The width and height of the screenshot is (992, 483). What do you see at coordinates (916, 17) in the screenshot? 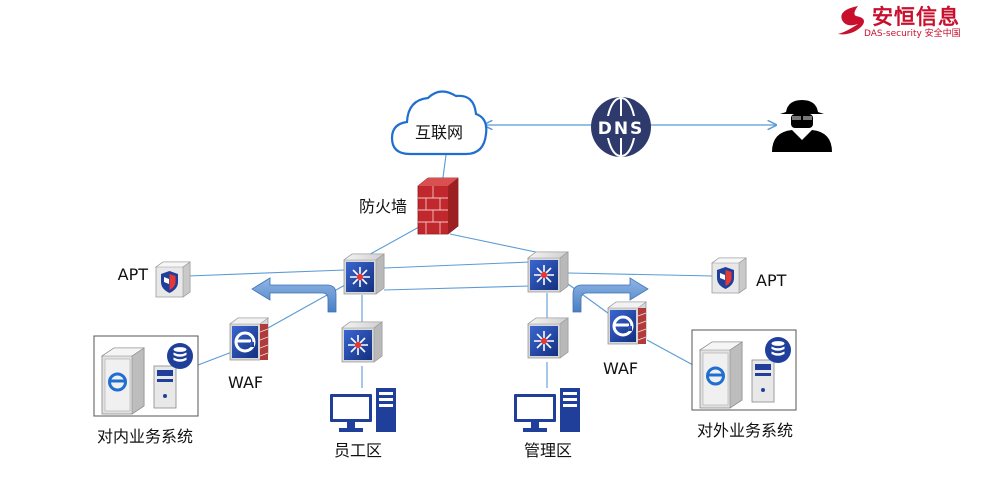
I see `brand-logo-name: 安恒信息` at bounding box center [916, 17].